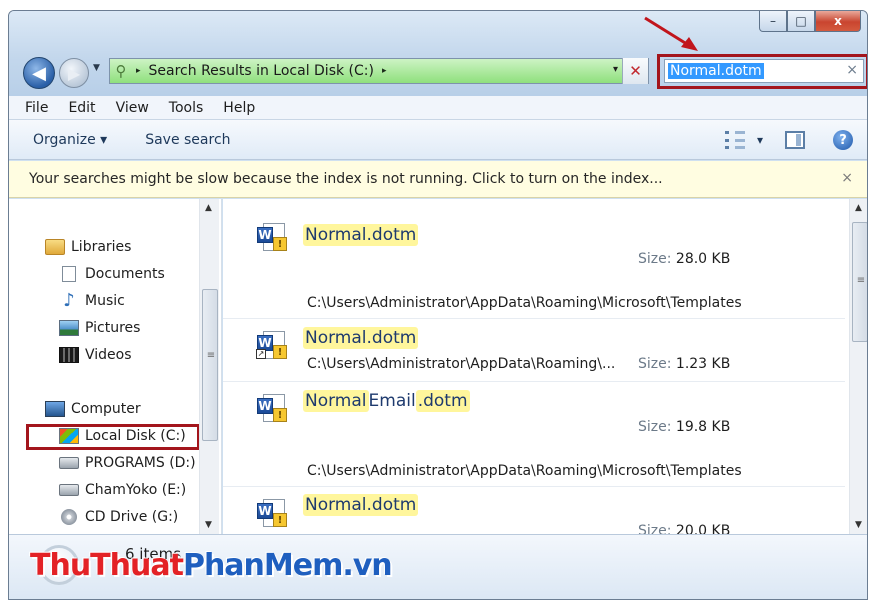 Image resolution: width=869 pixels, height=601 pixels. What do you see at coordinates (801, 21) in the screenshot?
I see `maximize-button: □` at bounding box center [801, 21].